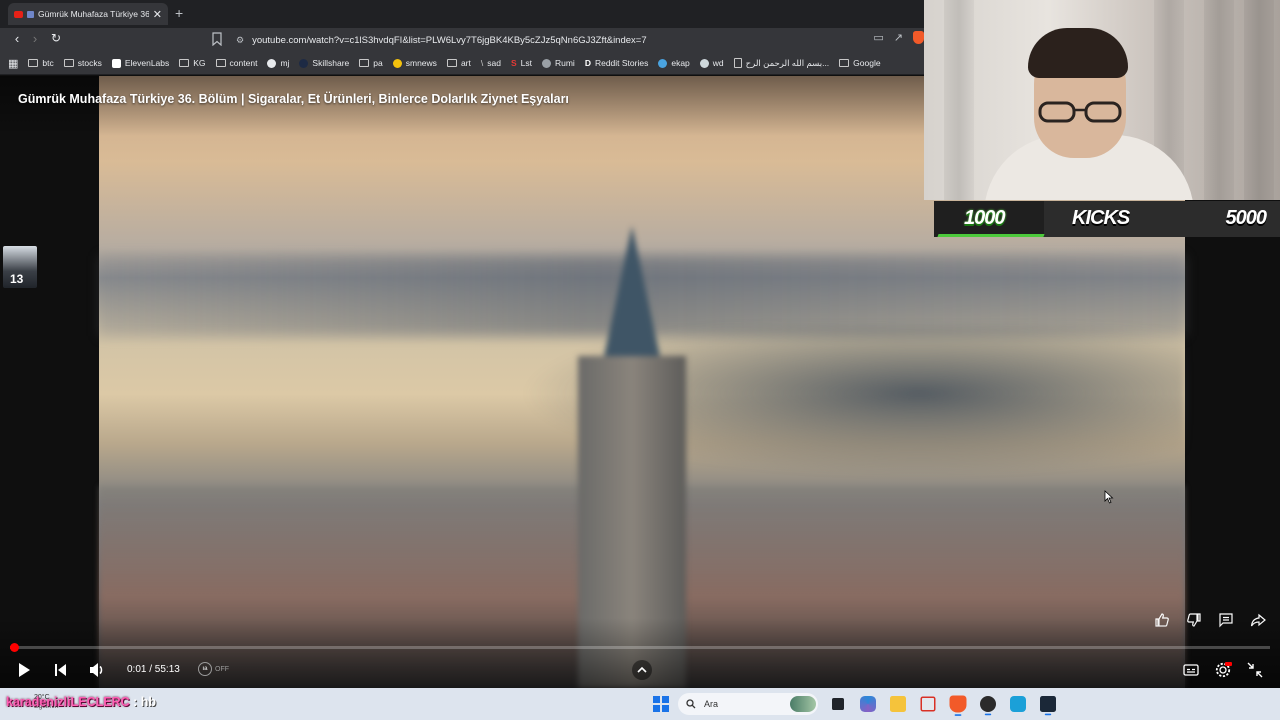  I want to click on mouse-cursor-icon, so click(1109, 497).